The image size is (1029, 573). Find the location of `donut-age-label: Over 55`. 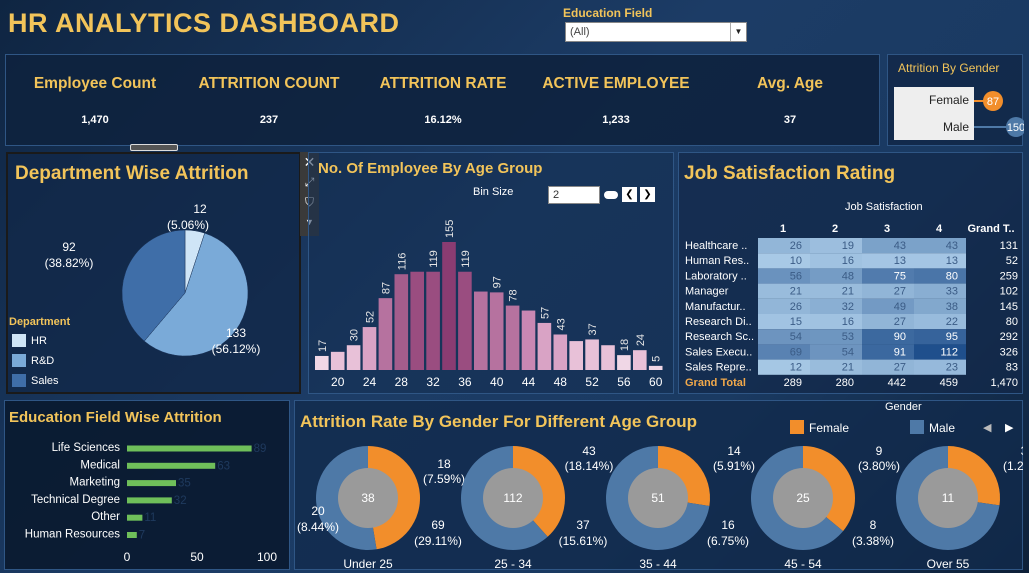

donut-age-label: Over 55 is located at coordinates (948, 563).